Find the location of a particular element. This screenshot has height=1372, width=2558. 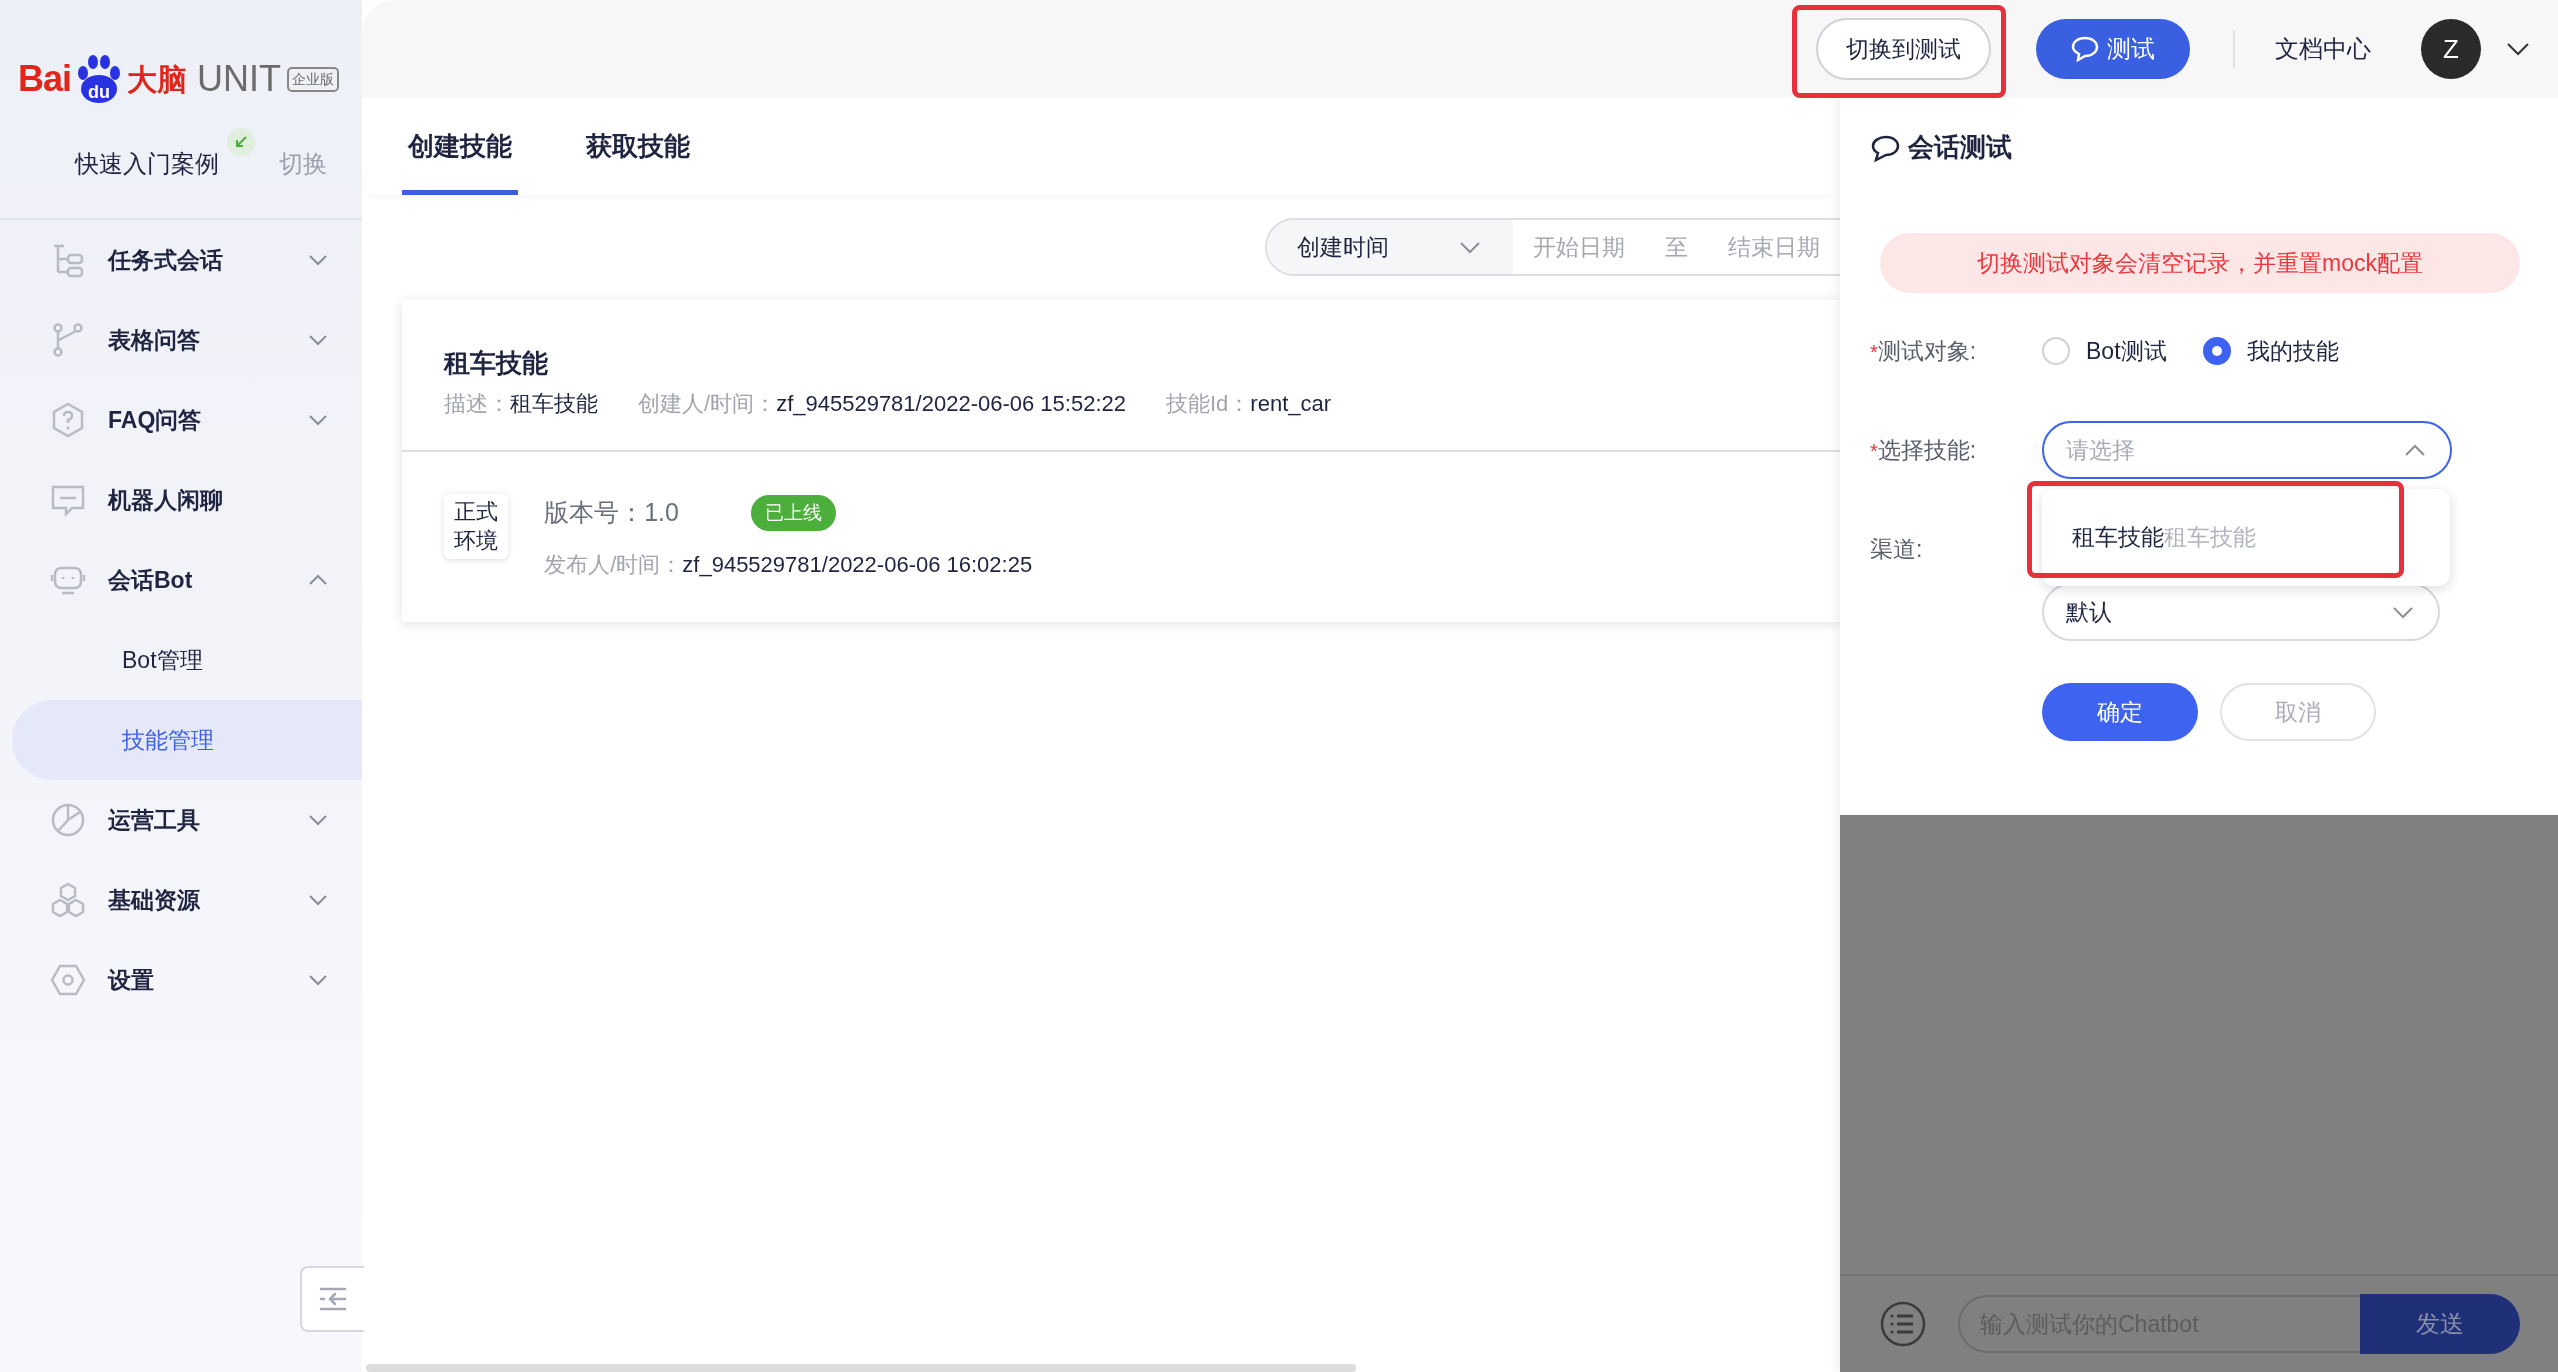

skill-title: 租车技能 is located at coordinates (496, 363).